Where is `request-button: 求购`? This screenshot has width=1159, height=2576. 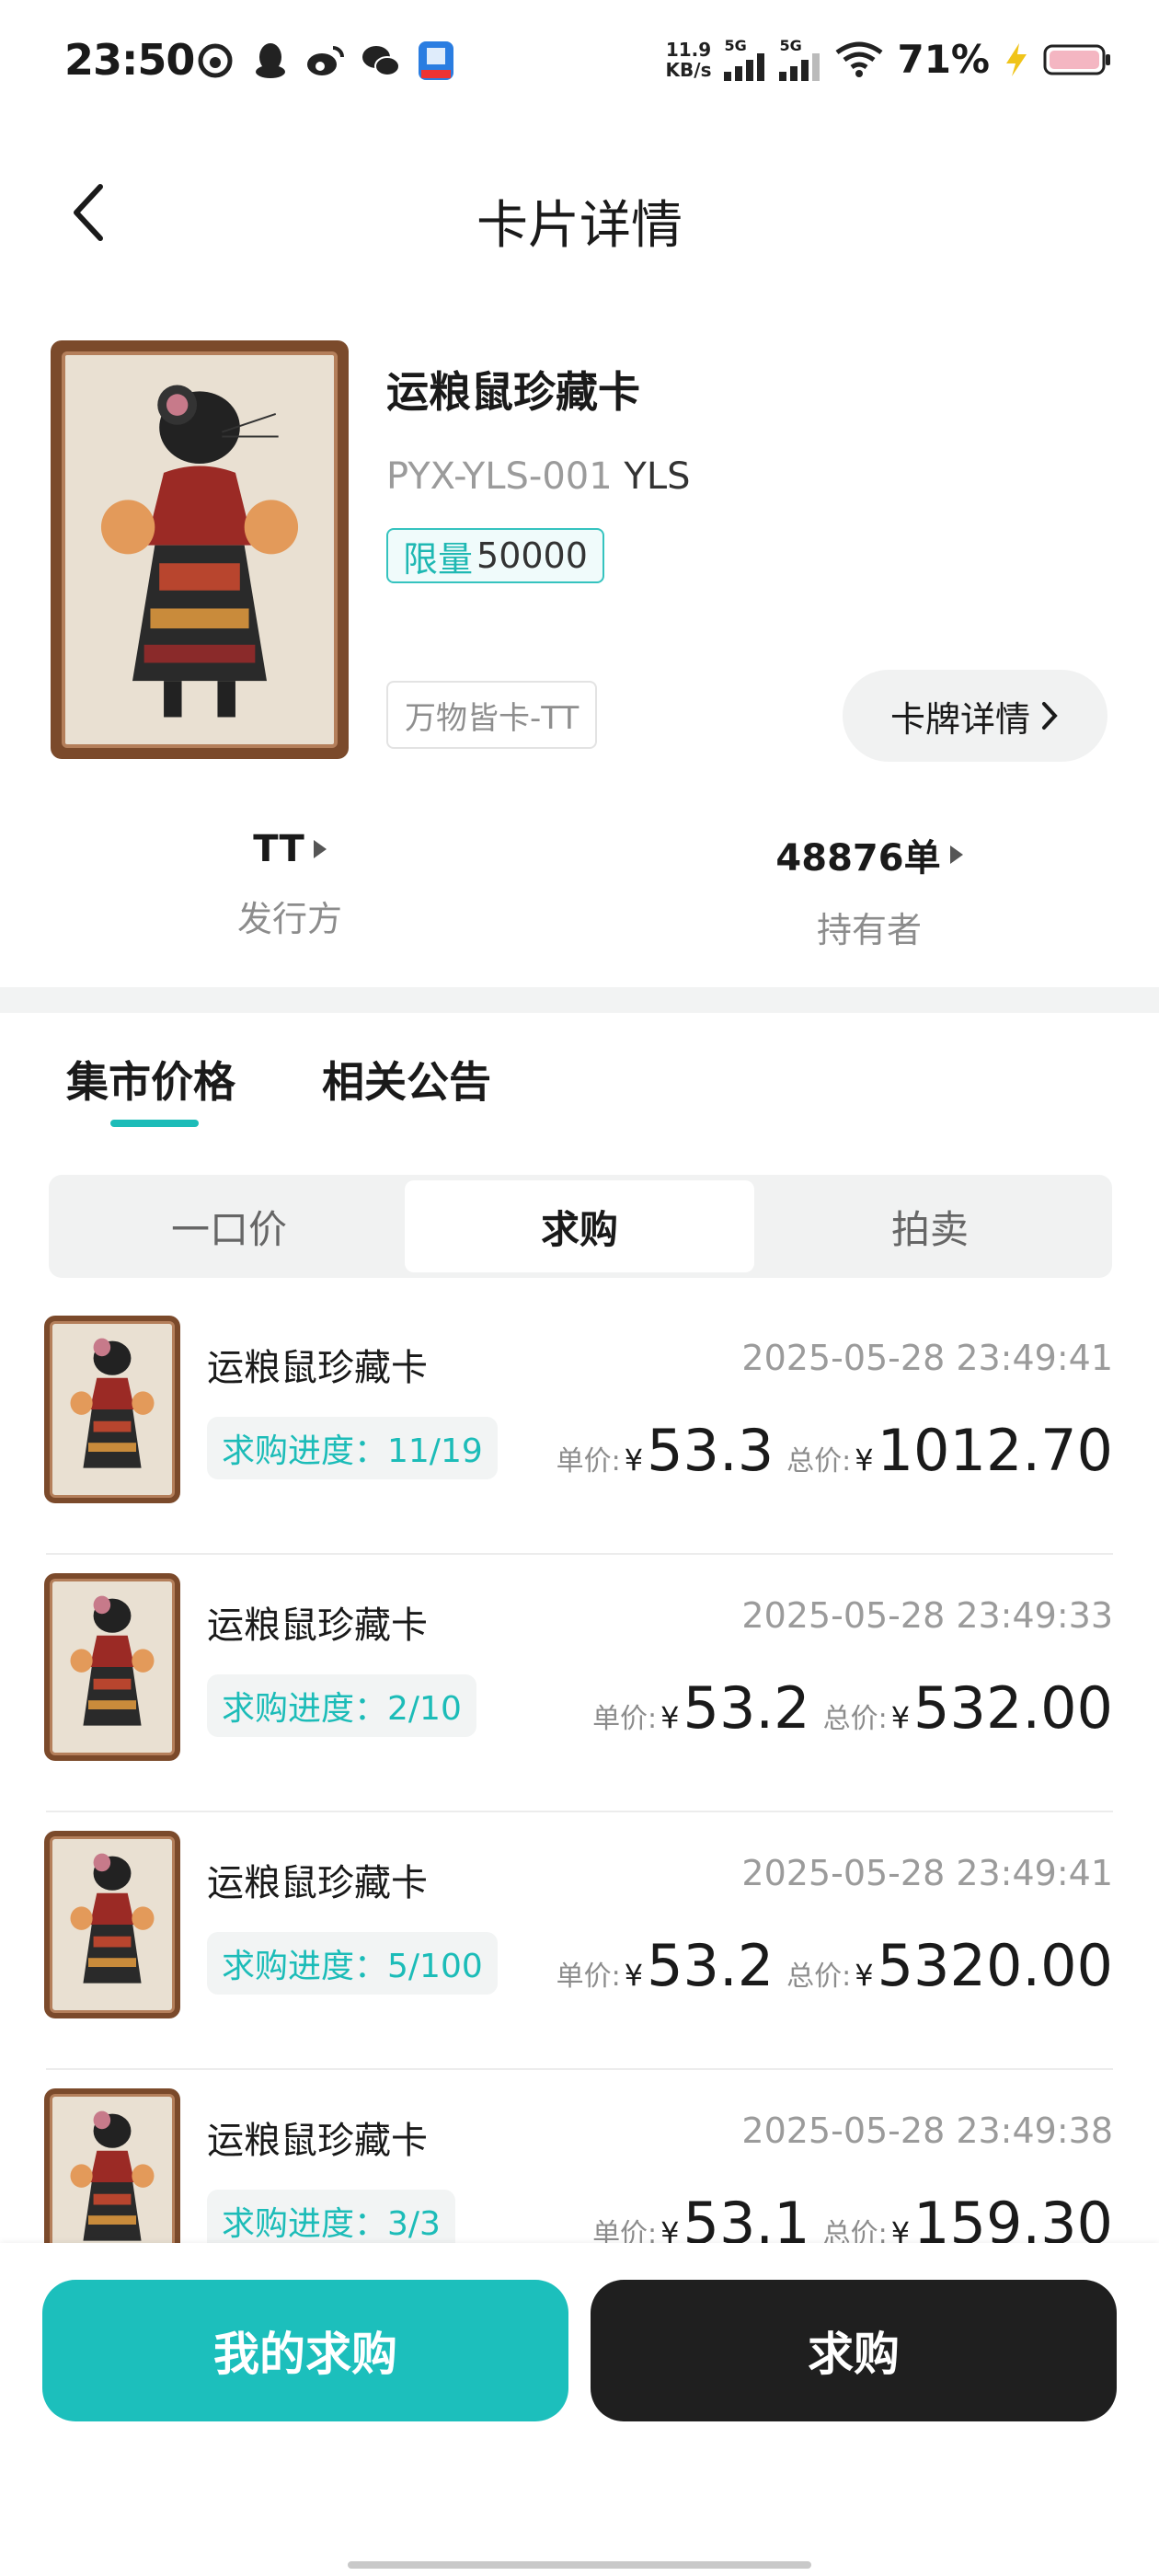
request-button: 求购 is located at coordinates (854, 2350).